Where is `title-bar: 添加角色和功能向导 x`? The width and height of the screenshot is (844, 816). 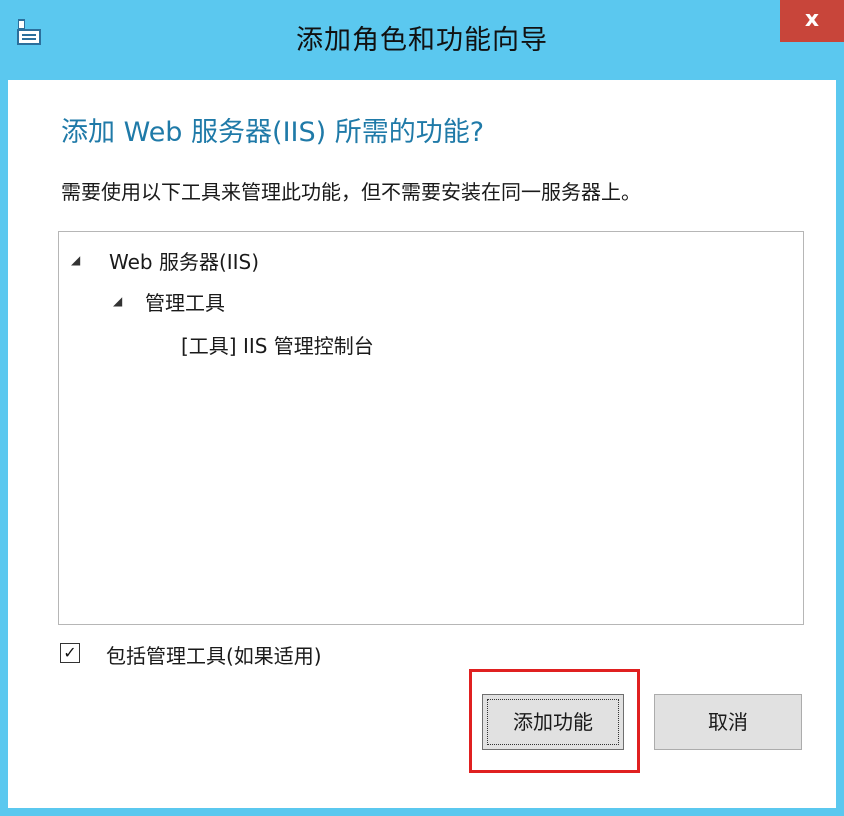
title-bar: 添加角色和功能向导 x is located at coordinates (422, 40).